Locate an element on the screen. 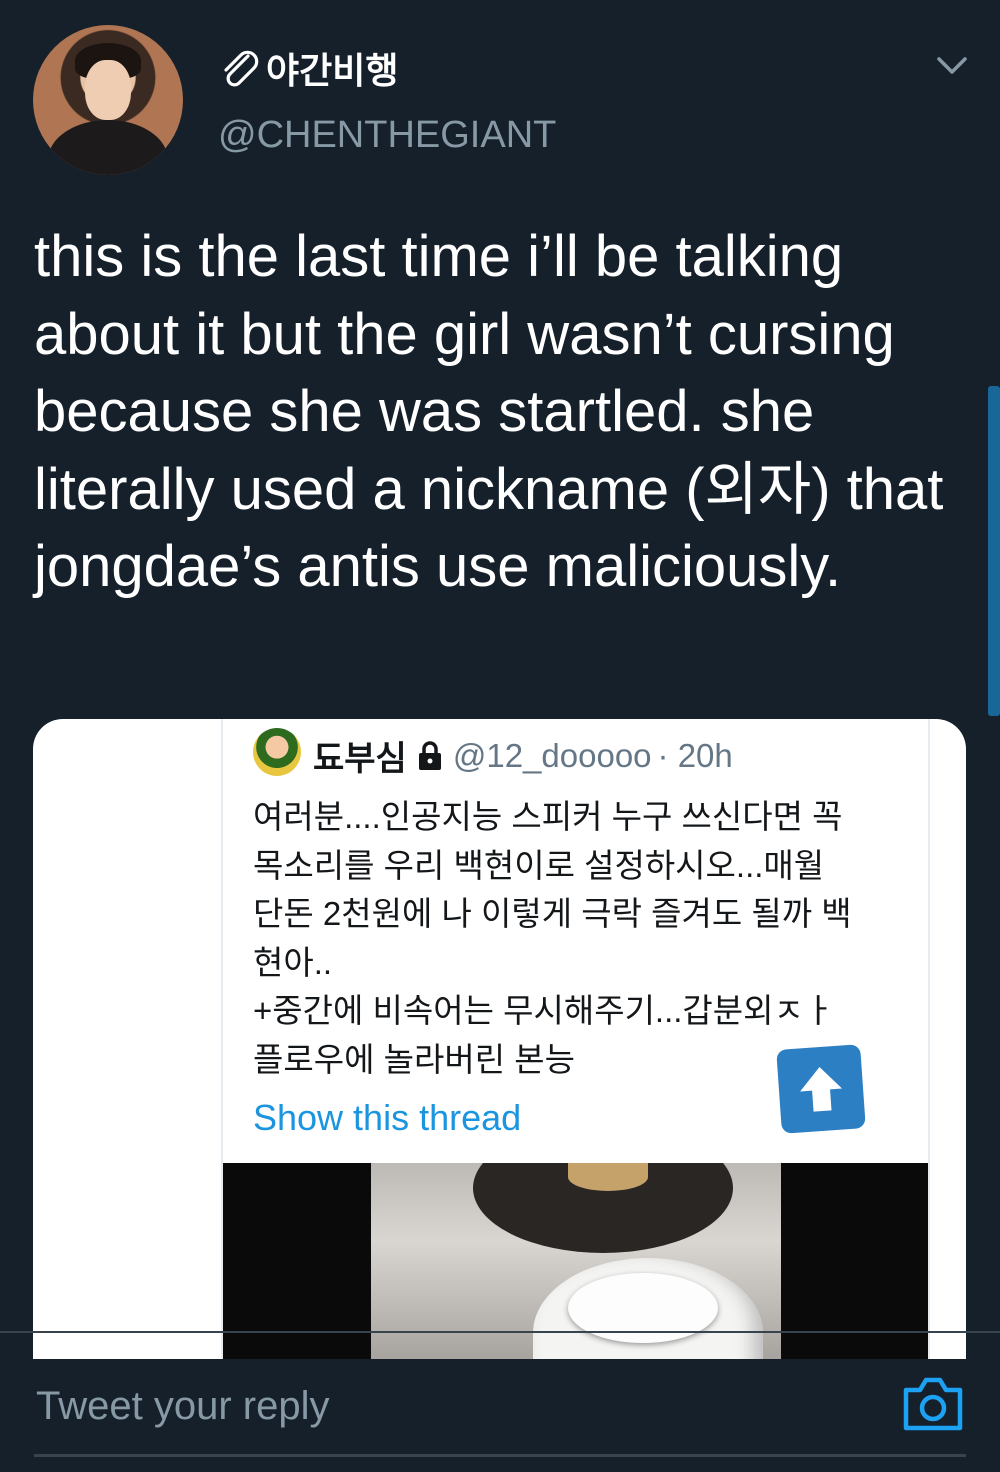 The image size is (1000, 1472). reply-input is located at coordinates (456, 1406).